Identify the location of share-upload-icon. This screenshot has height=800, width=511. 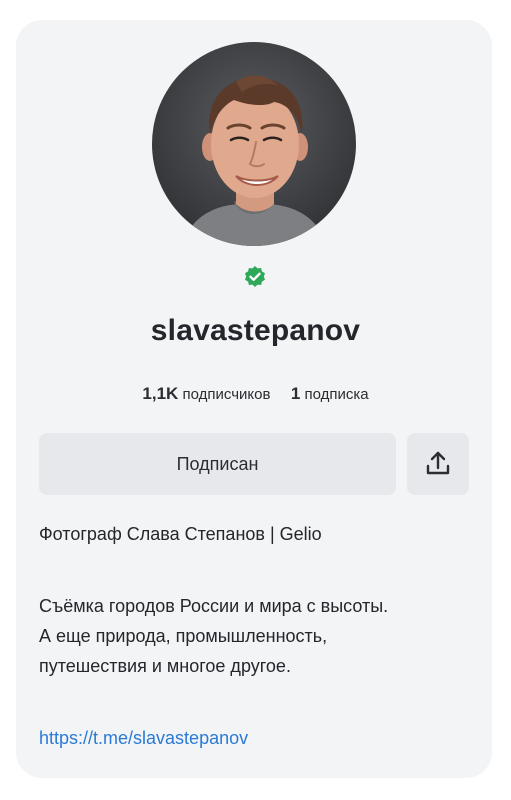
(438, 463).